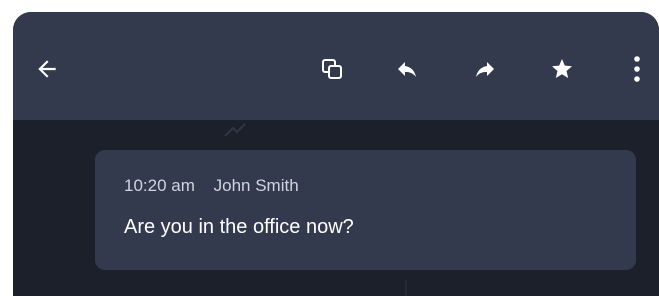 The image size is (659, 296). I want to click on watermark-glyph, so click(235, 130).